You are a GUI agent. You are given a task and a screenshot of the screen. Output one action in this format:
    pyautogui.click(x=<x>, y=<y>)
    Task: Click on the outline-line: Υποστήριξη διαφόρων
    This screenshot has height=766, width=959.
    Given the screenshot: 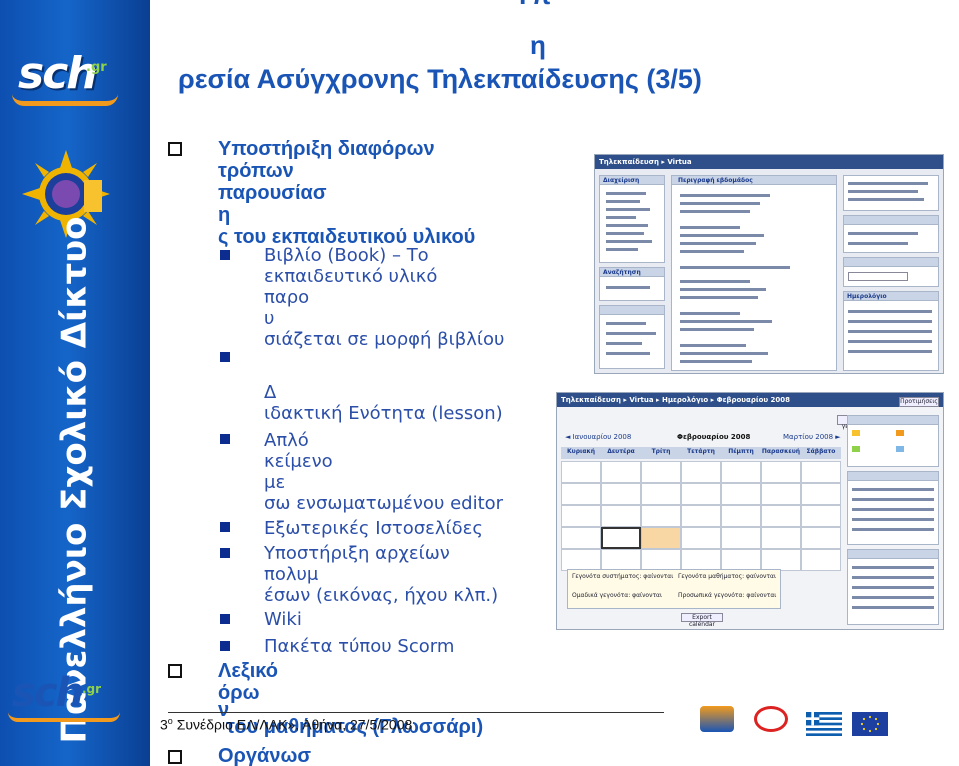 What is the action you would take?
    pyautogui.click(x=326, y=149)
    